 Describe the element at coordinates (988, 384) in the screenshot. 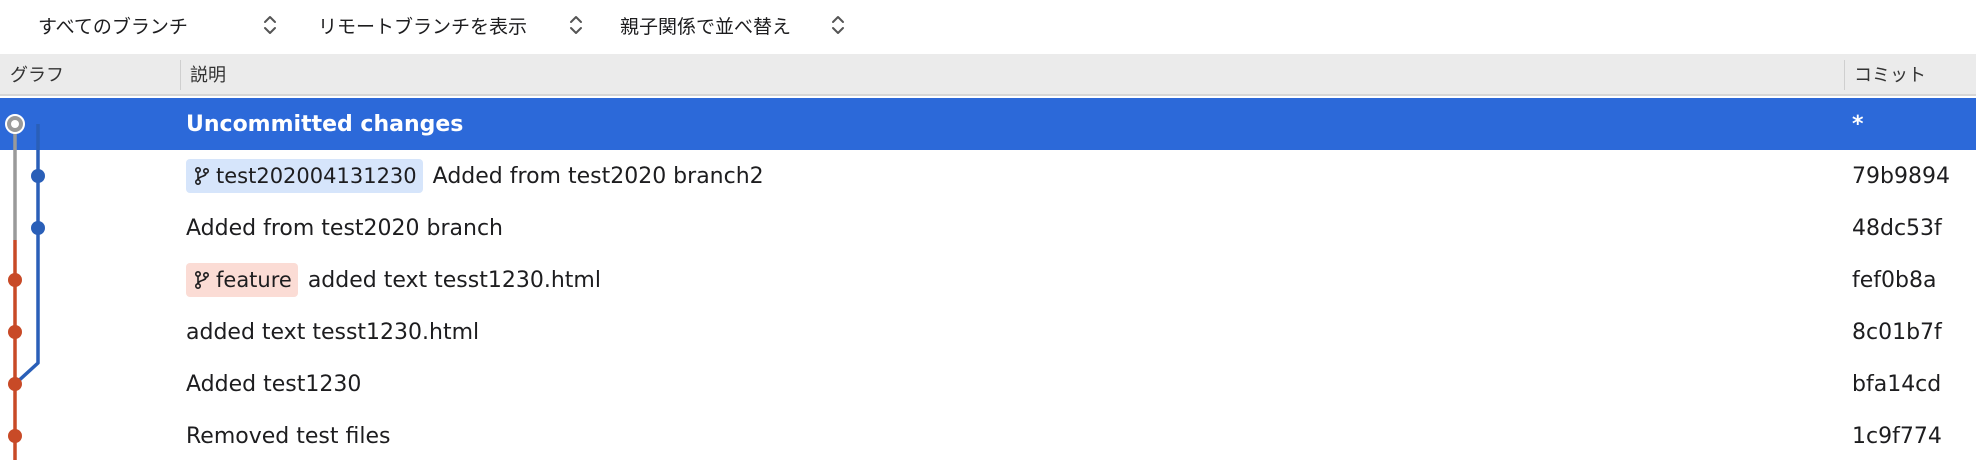

I see `commit-row: Added test1230 bfa14cd` at that location.